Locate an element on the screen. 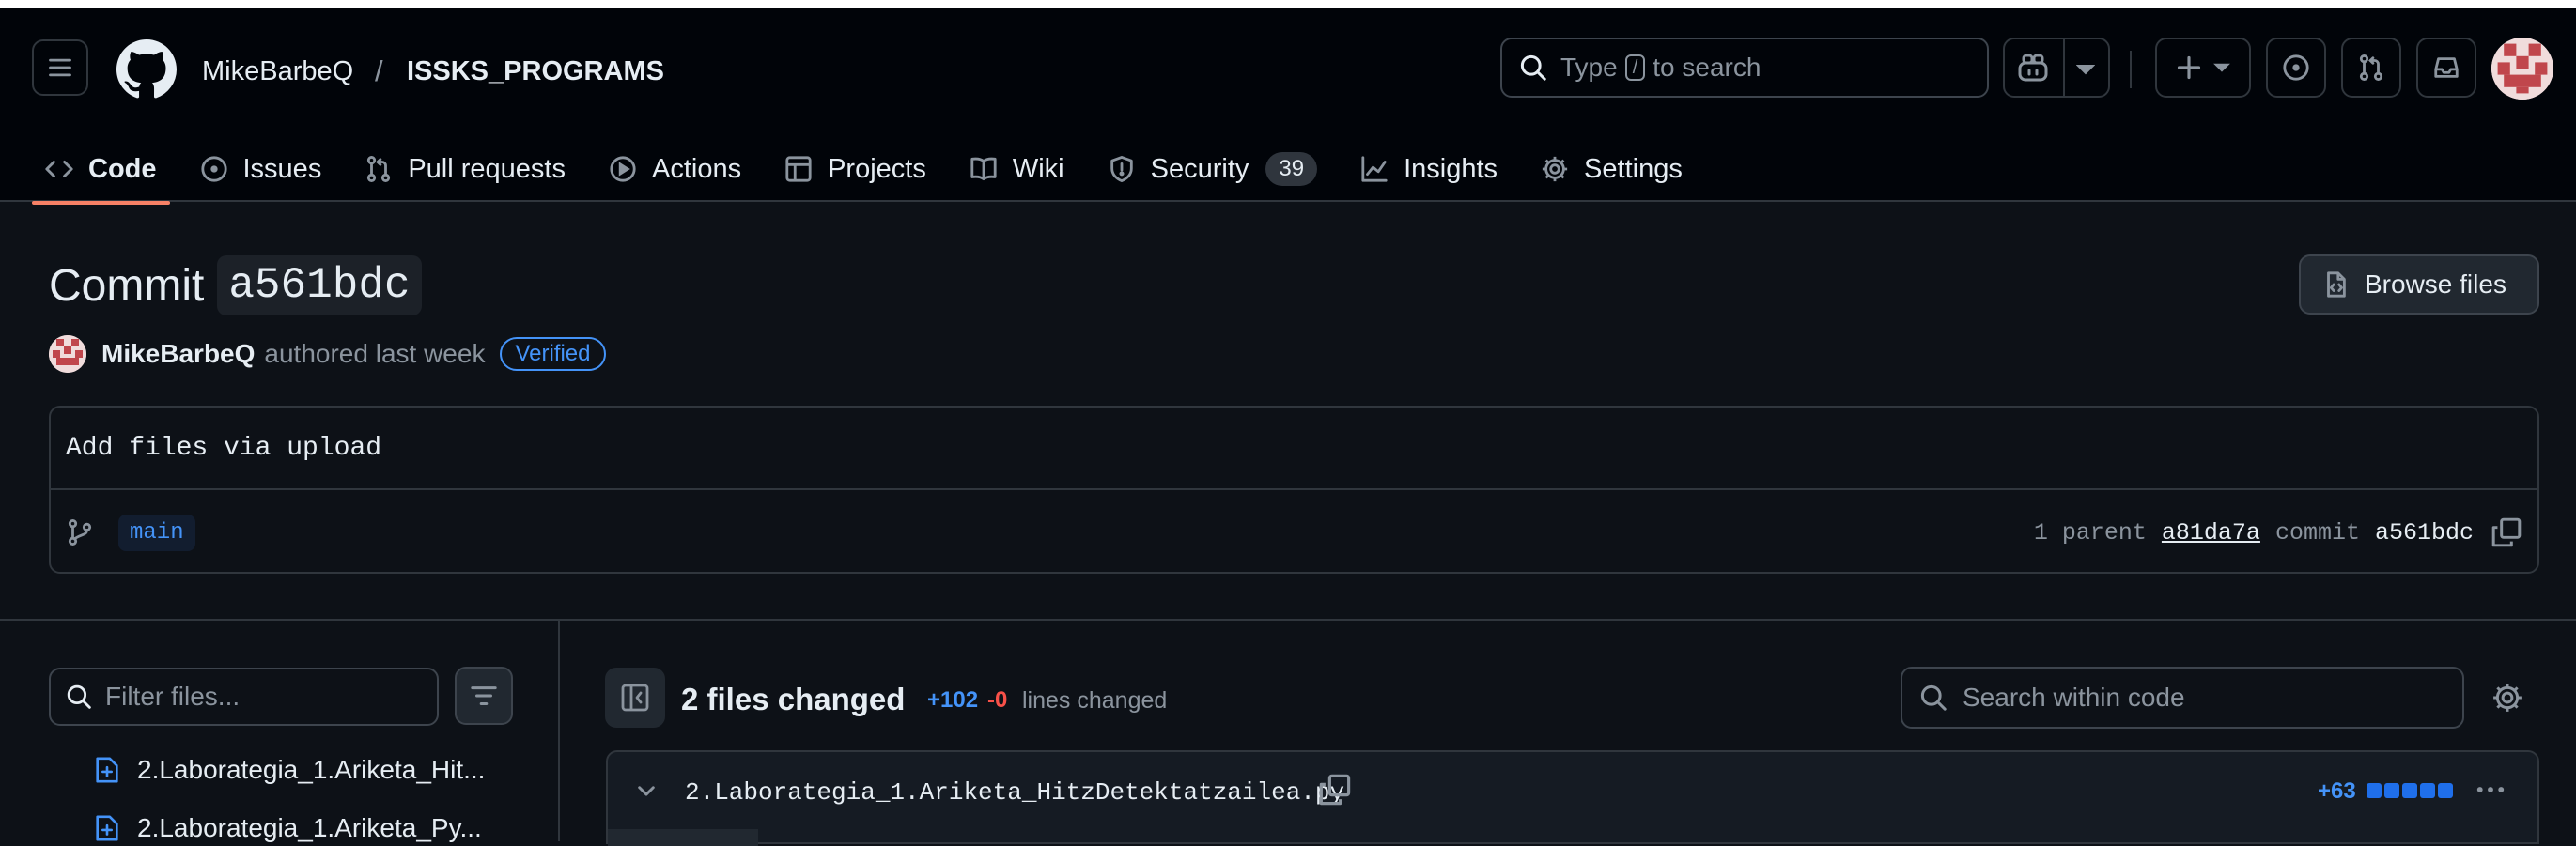 This screenshot has height=846, width=2576. plus-icon is located at coordinates (2189, 67).